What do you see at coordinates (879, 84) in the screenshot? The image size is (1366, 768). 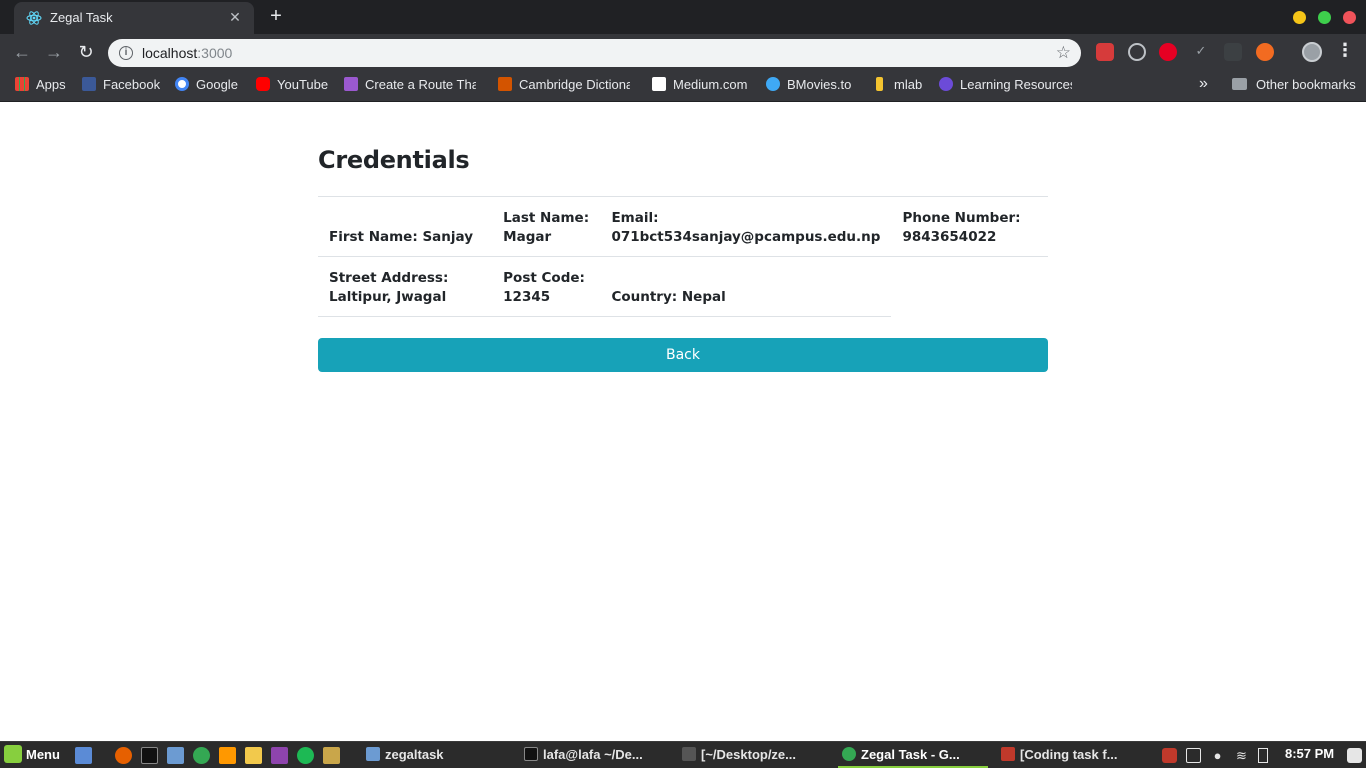 I see `mlab-icon` at bounding box center [879, 84].